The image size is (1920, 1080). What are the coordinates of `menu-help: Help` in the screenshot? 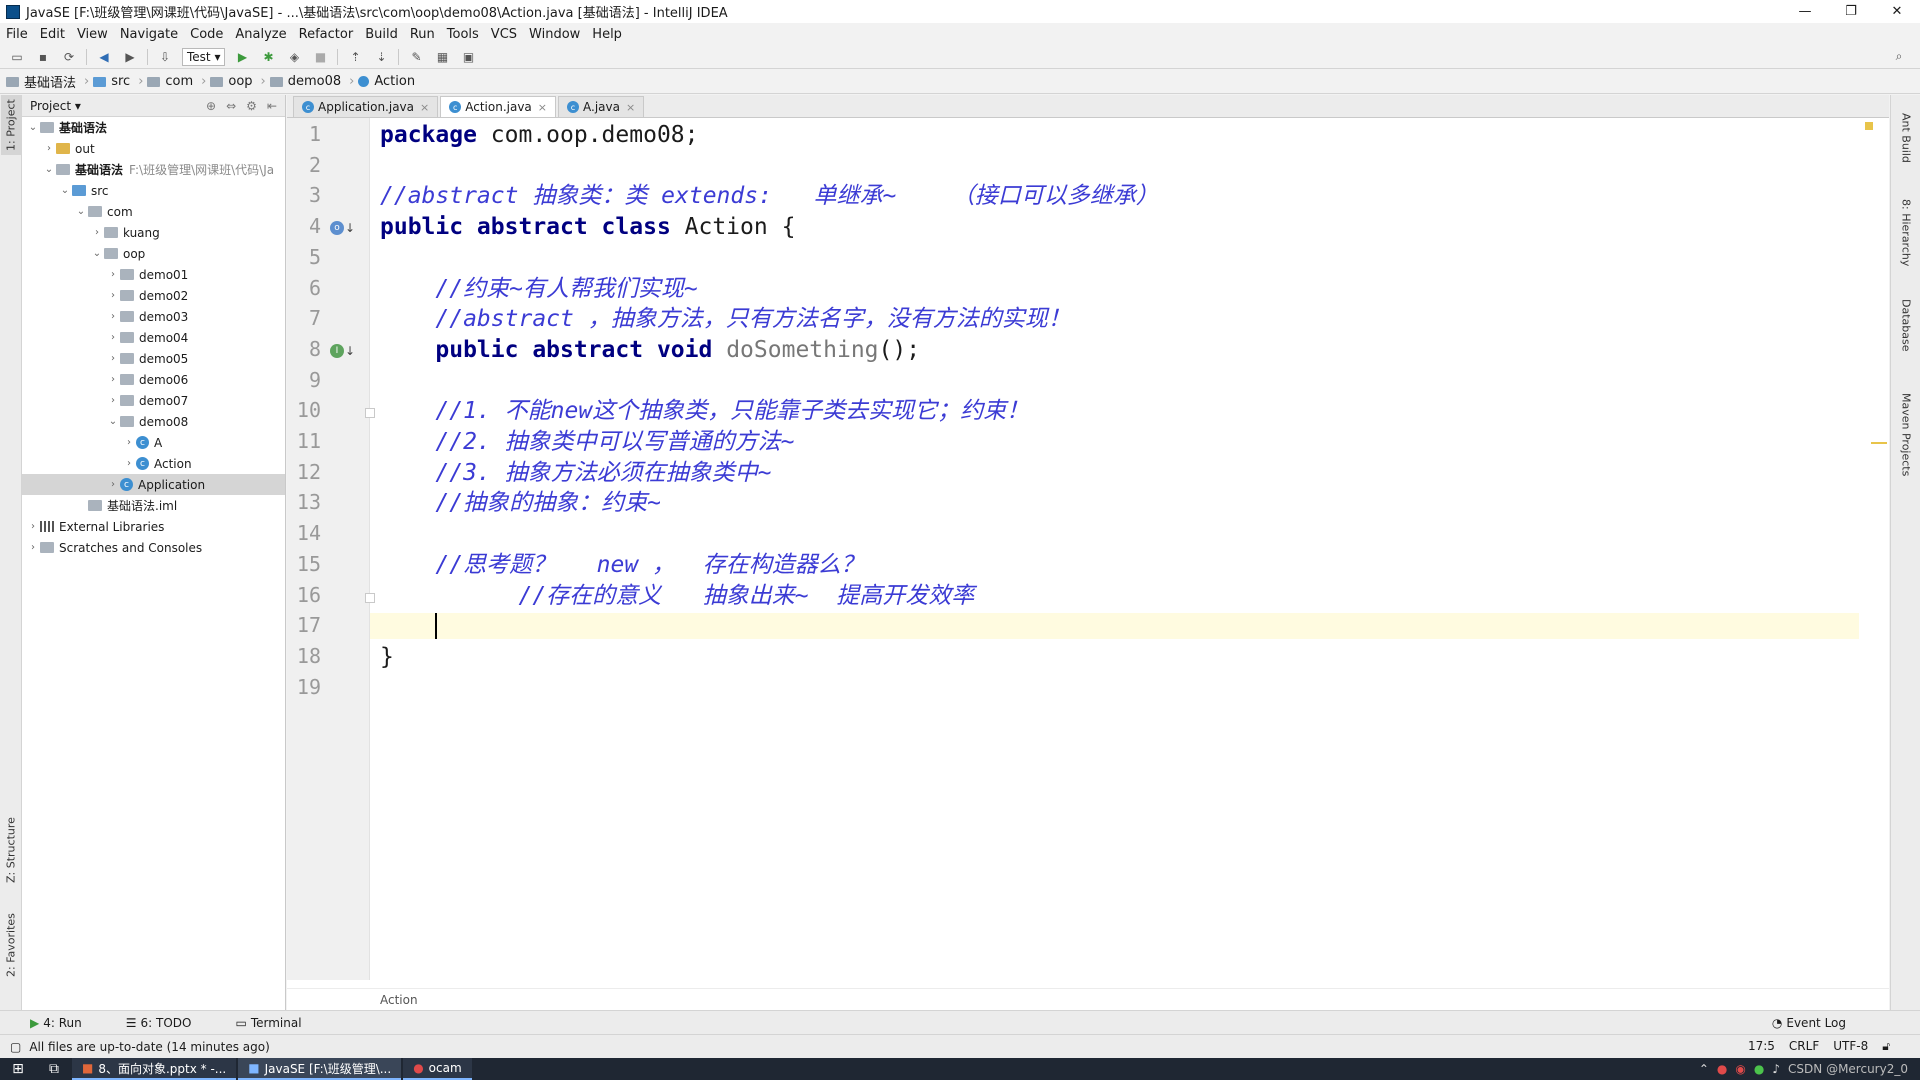 It's located at (607, 34).